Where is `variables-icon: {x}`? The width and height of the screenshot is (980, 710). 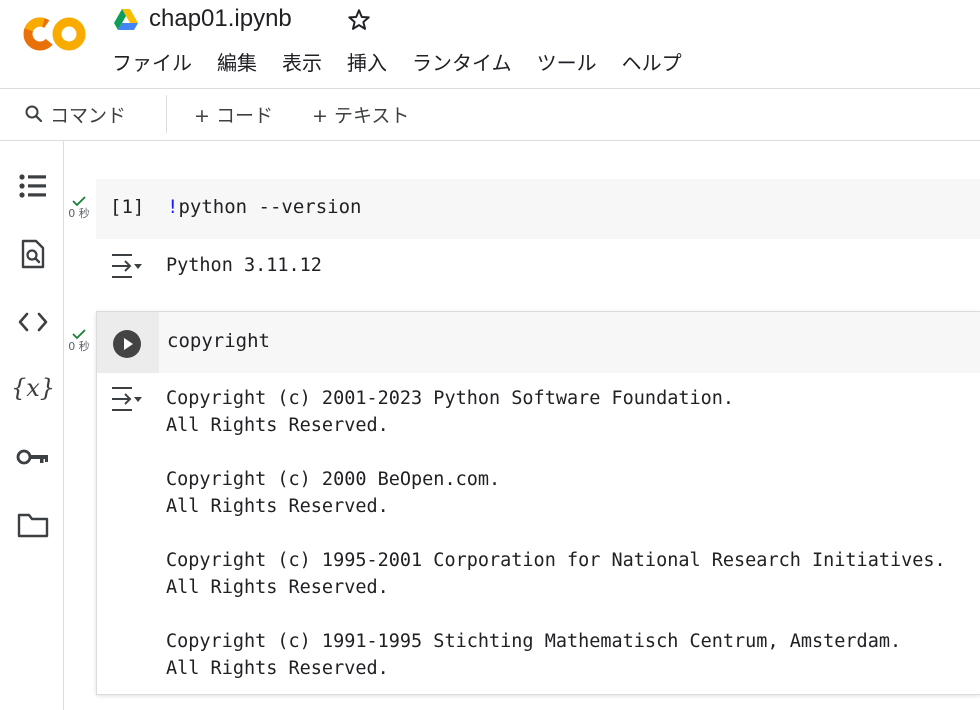 variables-icon: {x} is located at coordinates (33, 388).